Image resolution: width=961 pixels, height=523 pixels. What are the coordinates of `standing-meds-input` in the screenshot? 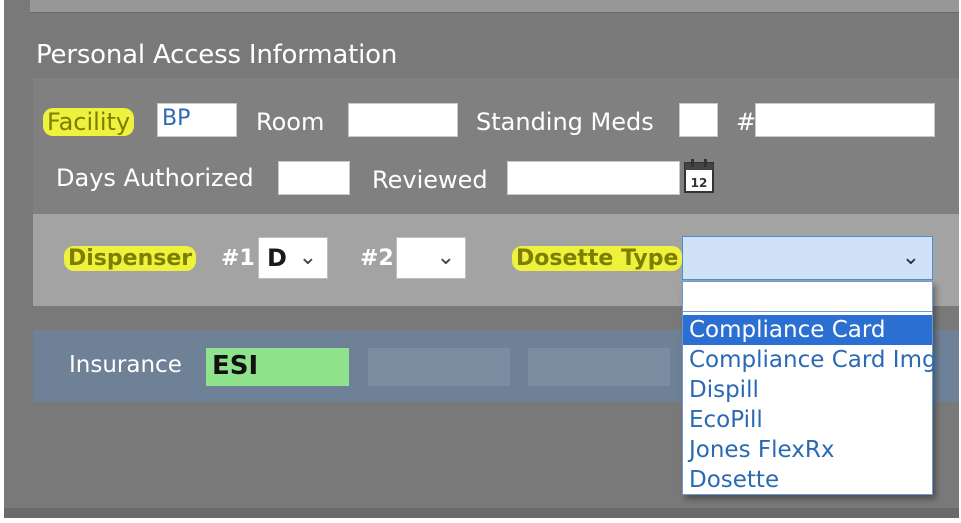 It's located at (698, 120).